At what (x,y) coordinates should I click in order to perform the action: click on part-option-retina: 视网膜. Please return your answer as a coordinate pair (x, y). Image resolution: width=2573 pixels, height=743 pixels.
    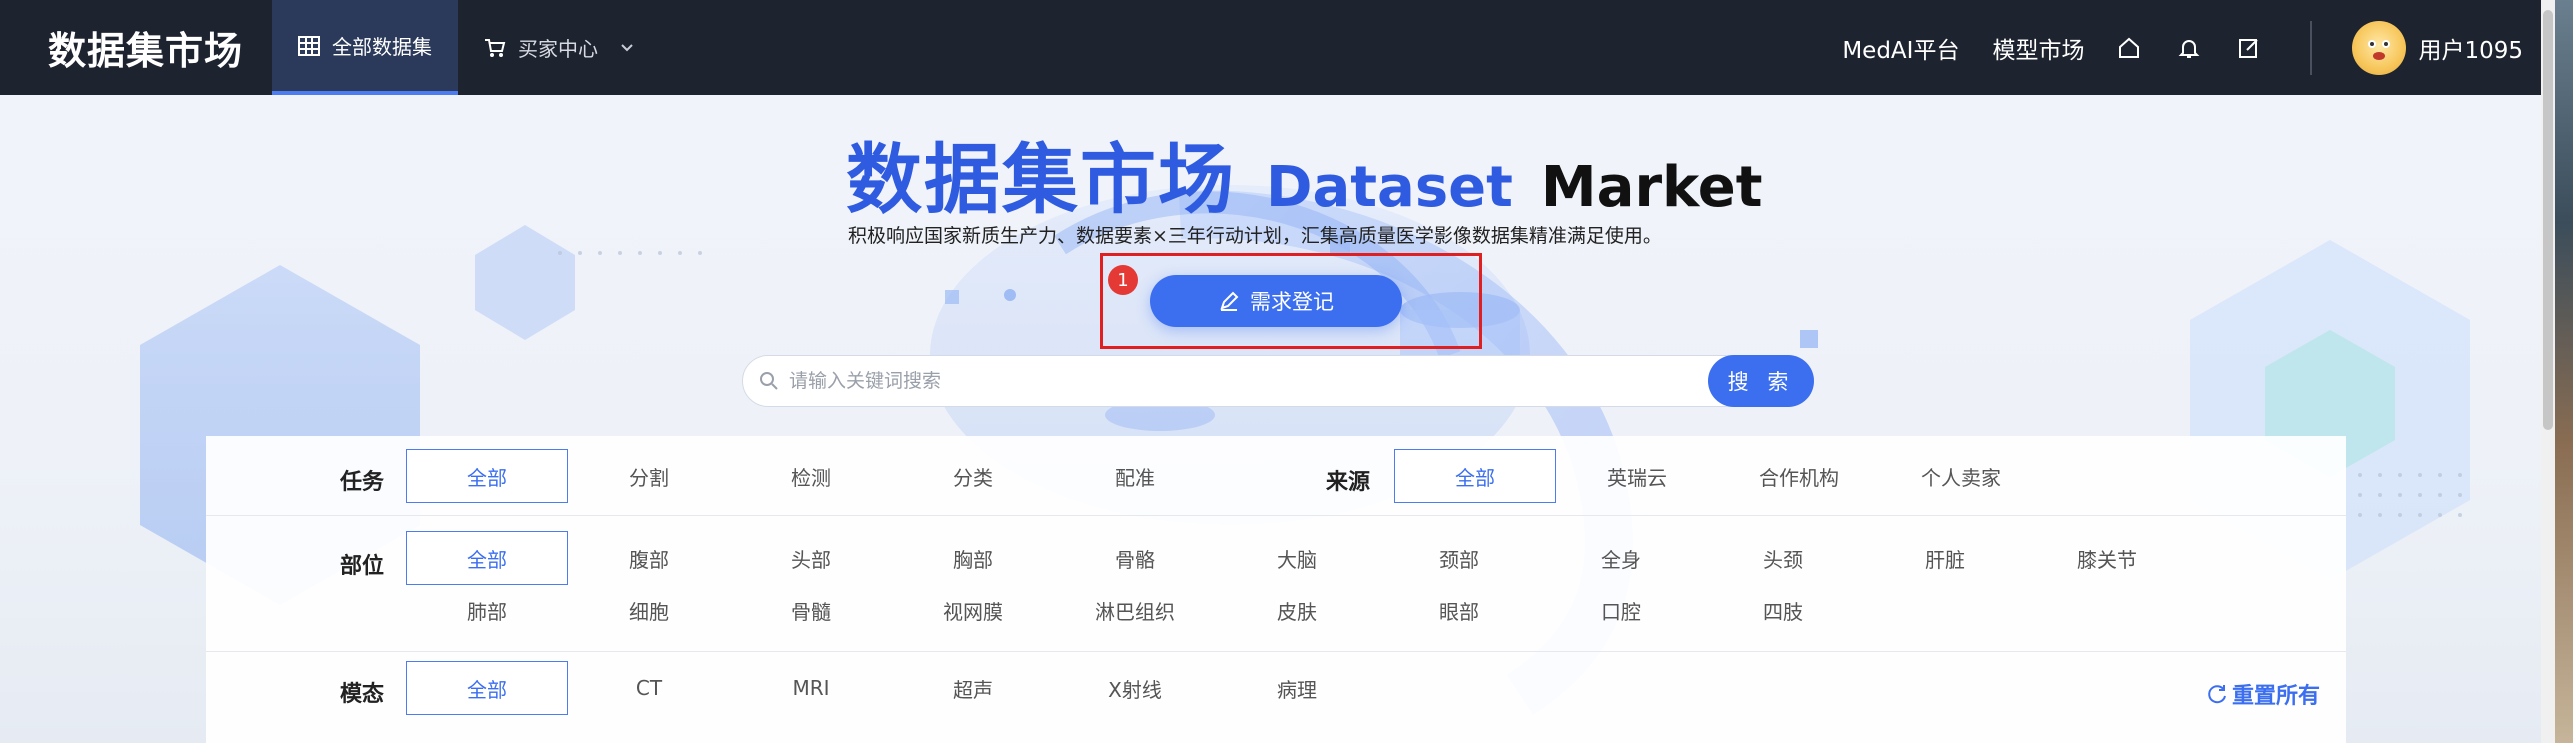
    Looking at the image, I should click on (973, 610).